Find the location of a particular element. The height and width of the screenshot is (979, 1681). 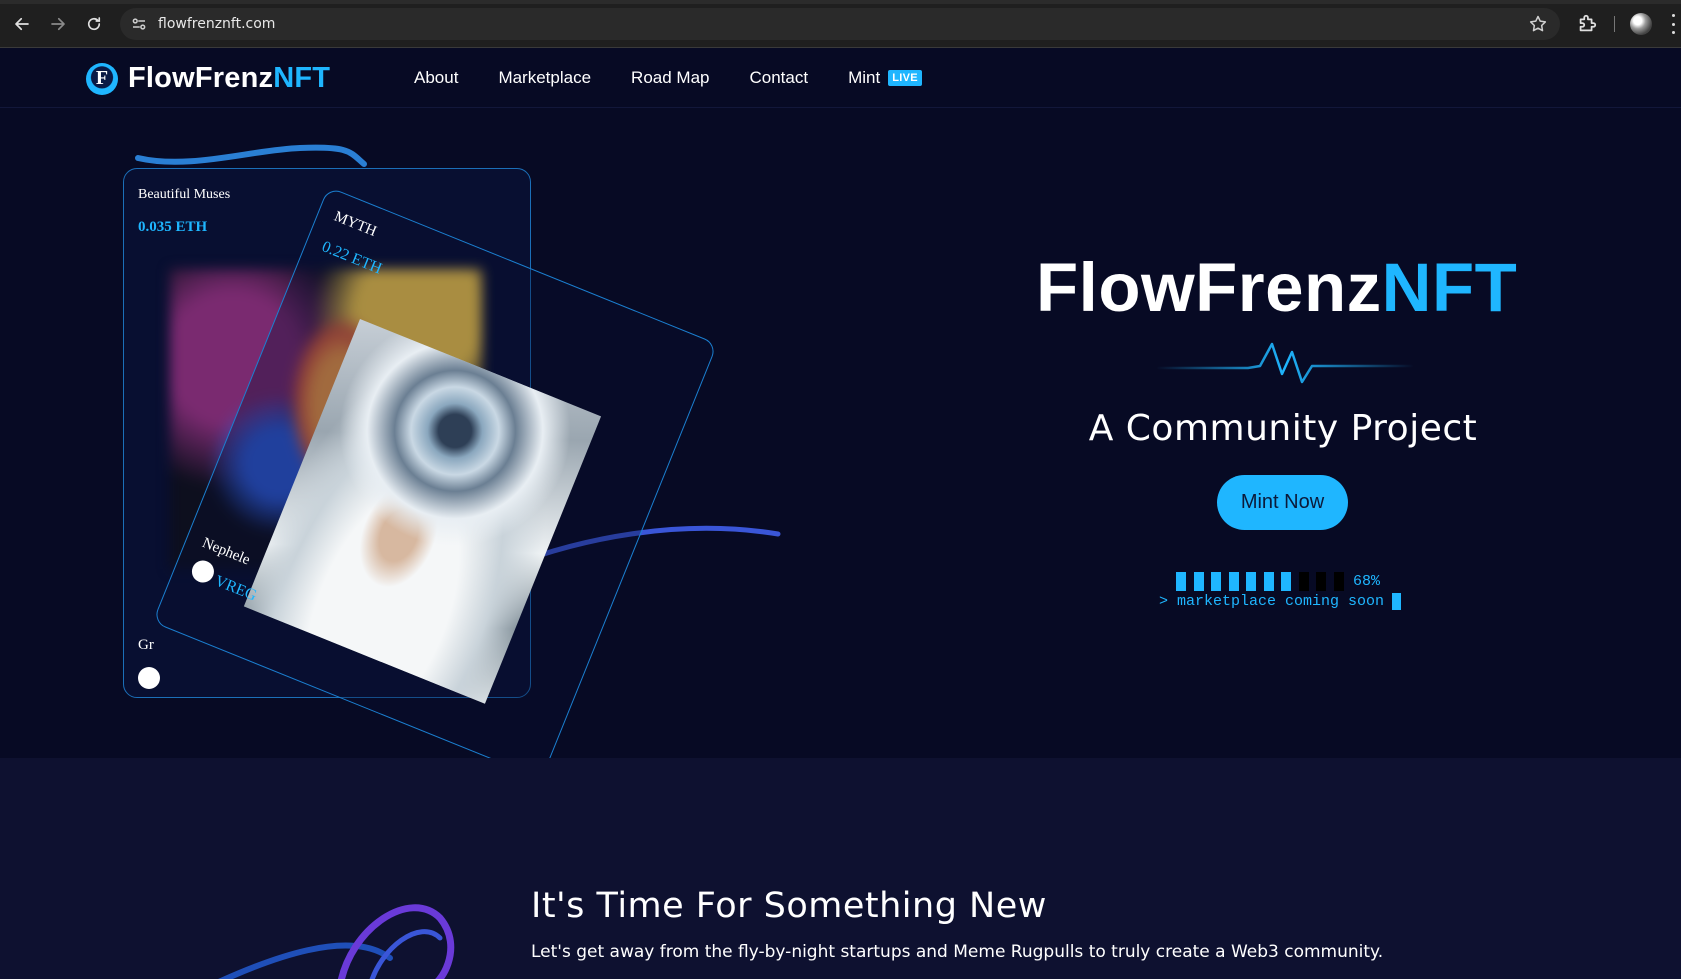

card-title: Beautiful Muses is located at coordinates (184, 194).